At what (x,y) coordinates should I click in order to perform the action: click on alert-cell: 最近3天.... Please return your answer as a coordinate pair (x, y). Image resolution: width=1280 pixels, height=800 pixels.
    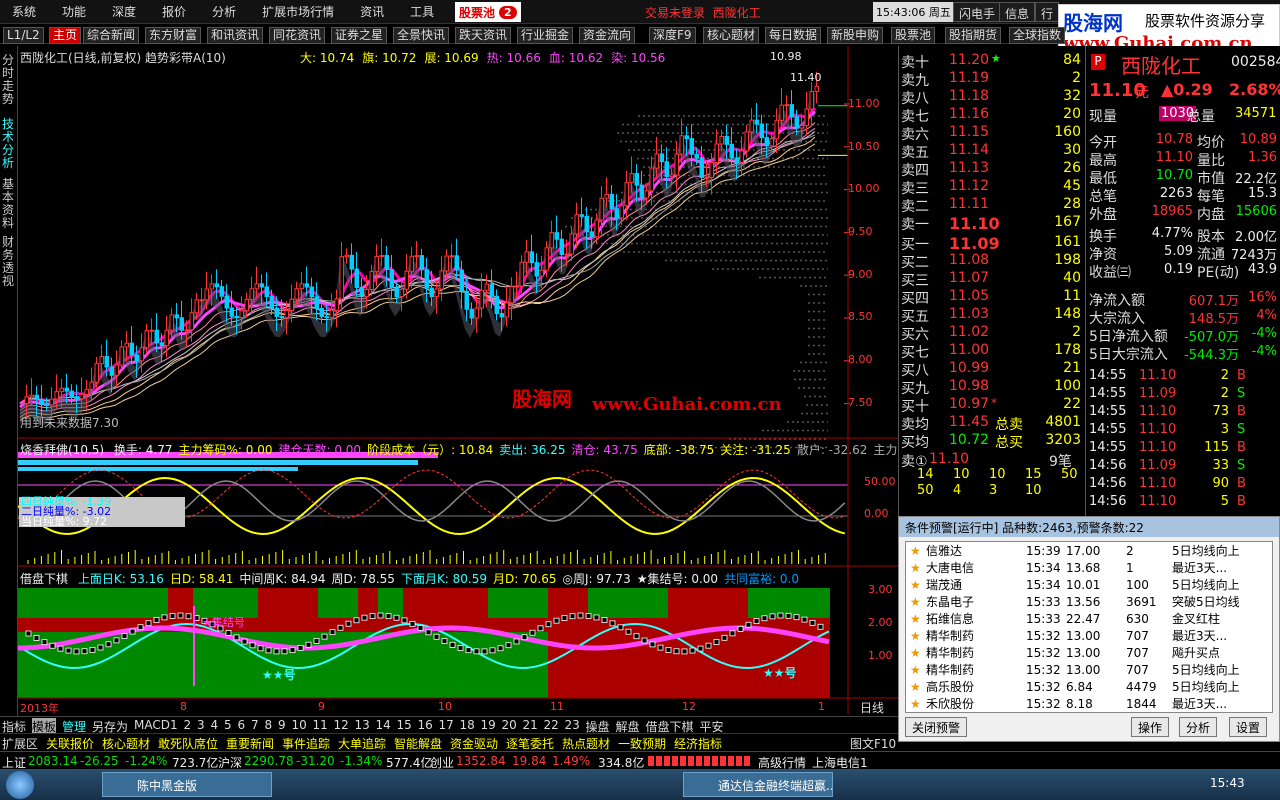
    Looking at the image, I should click on (1200, 568).